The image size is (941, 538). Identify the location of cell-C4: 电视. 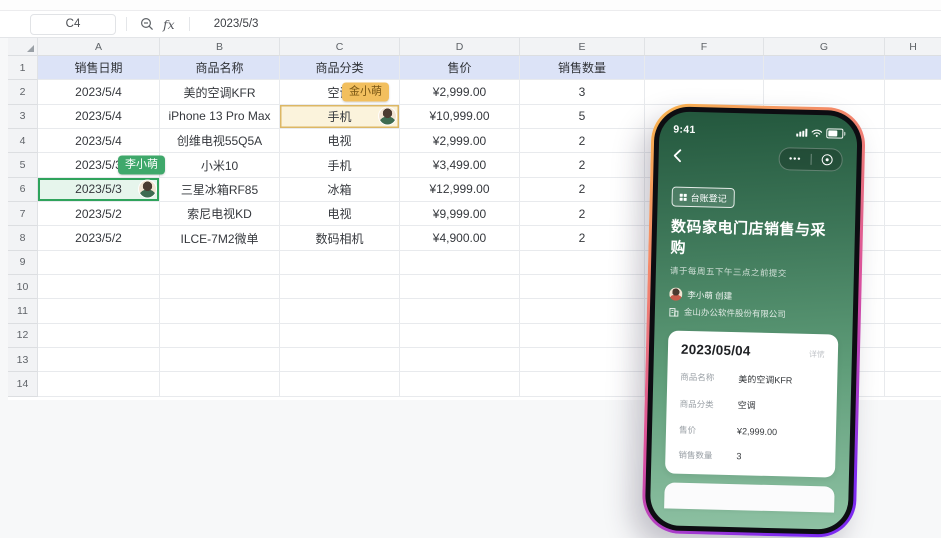
(340, 141).